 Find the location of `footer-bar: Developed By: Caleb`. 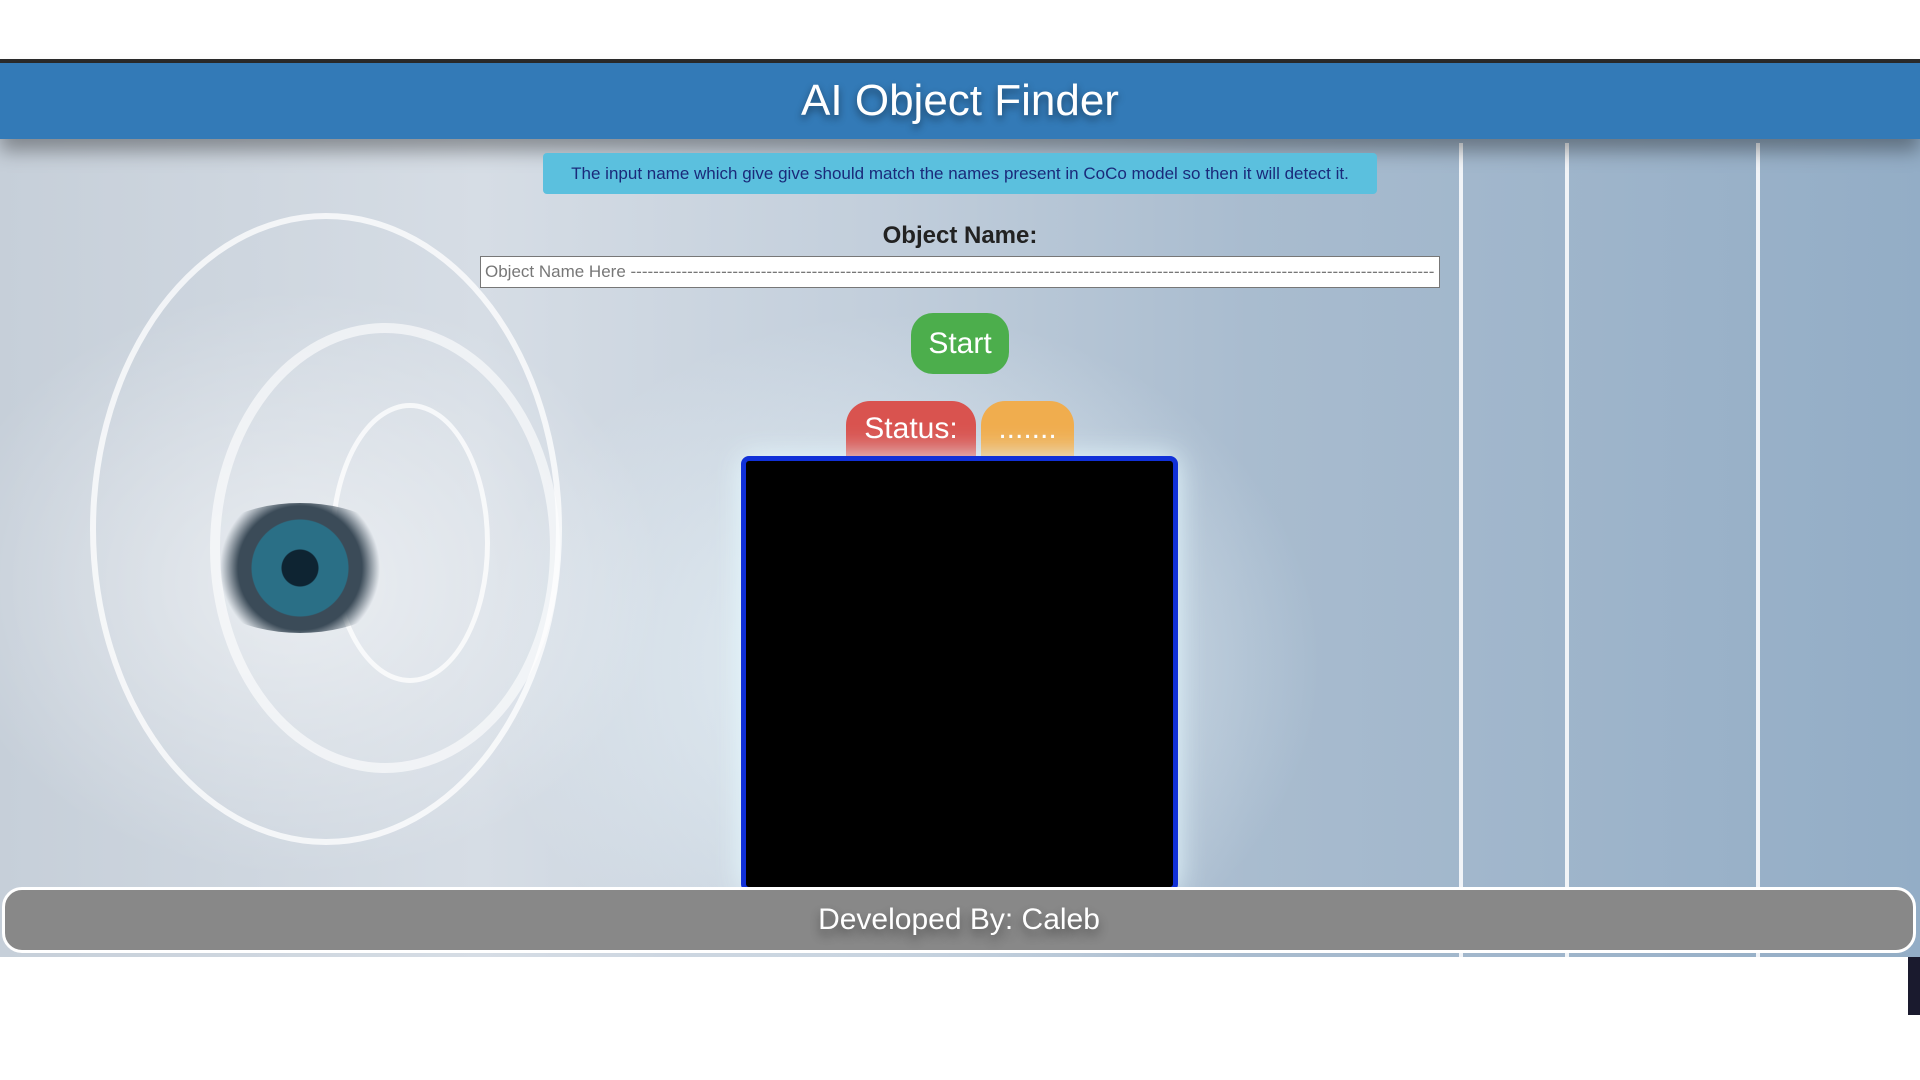

footer-bar: Developed By: Caleb is located at coordinates (959, 920).